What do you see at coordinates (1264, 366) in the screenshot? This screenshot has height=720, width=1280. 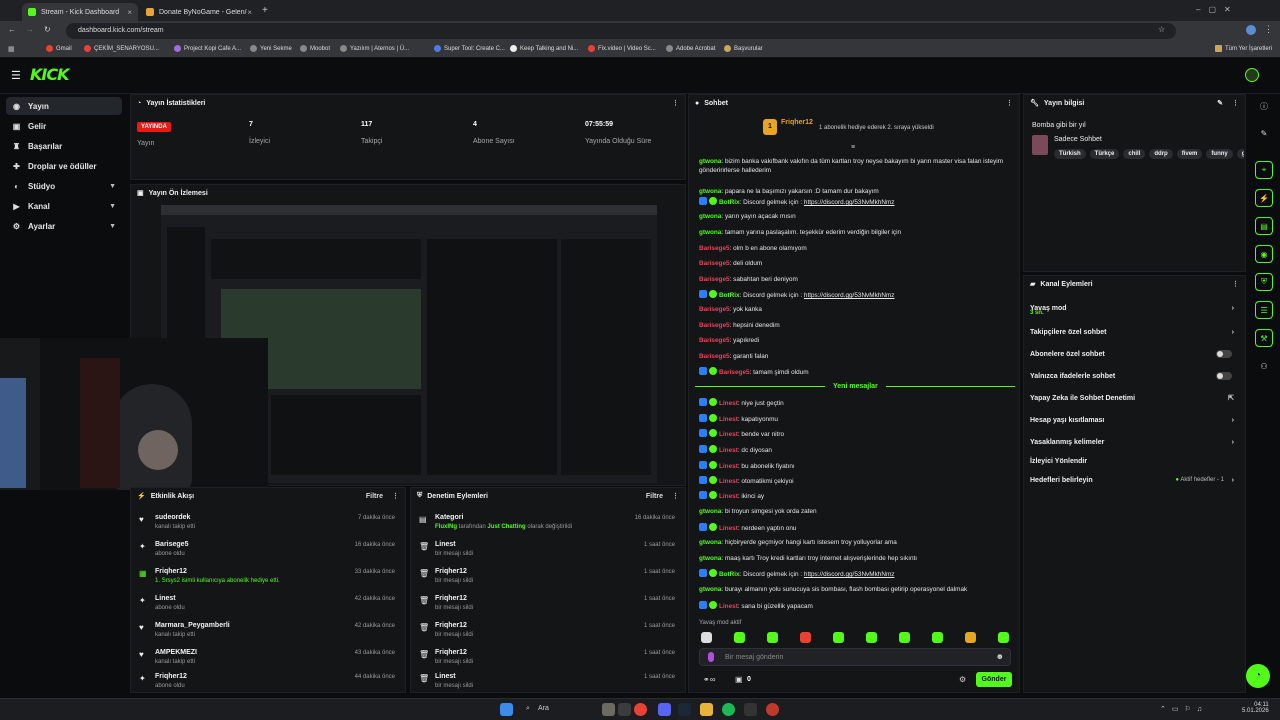 I see `users-icon: ⚇` at bounding box center [1264, 366].